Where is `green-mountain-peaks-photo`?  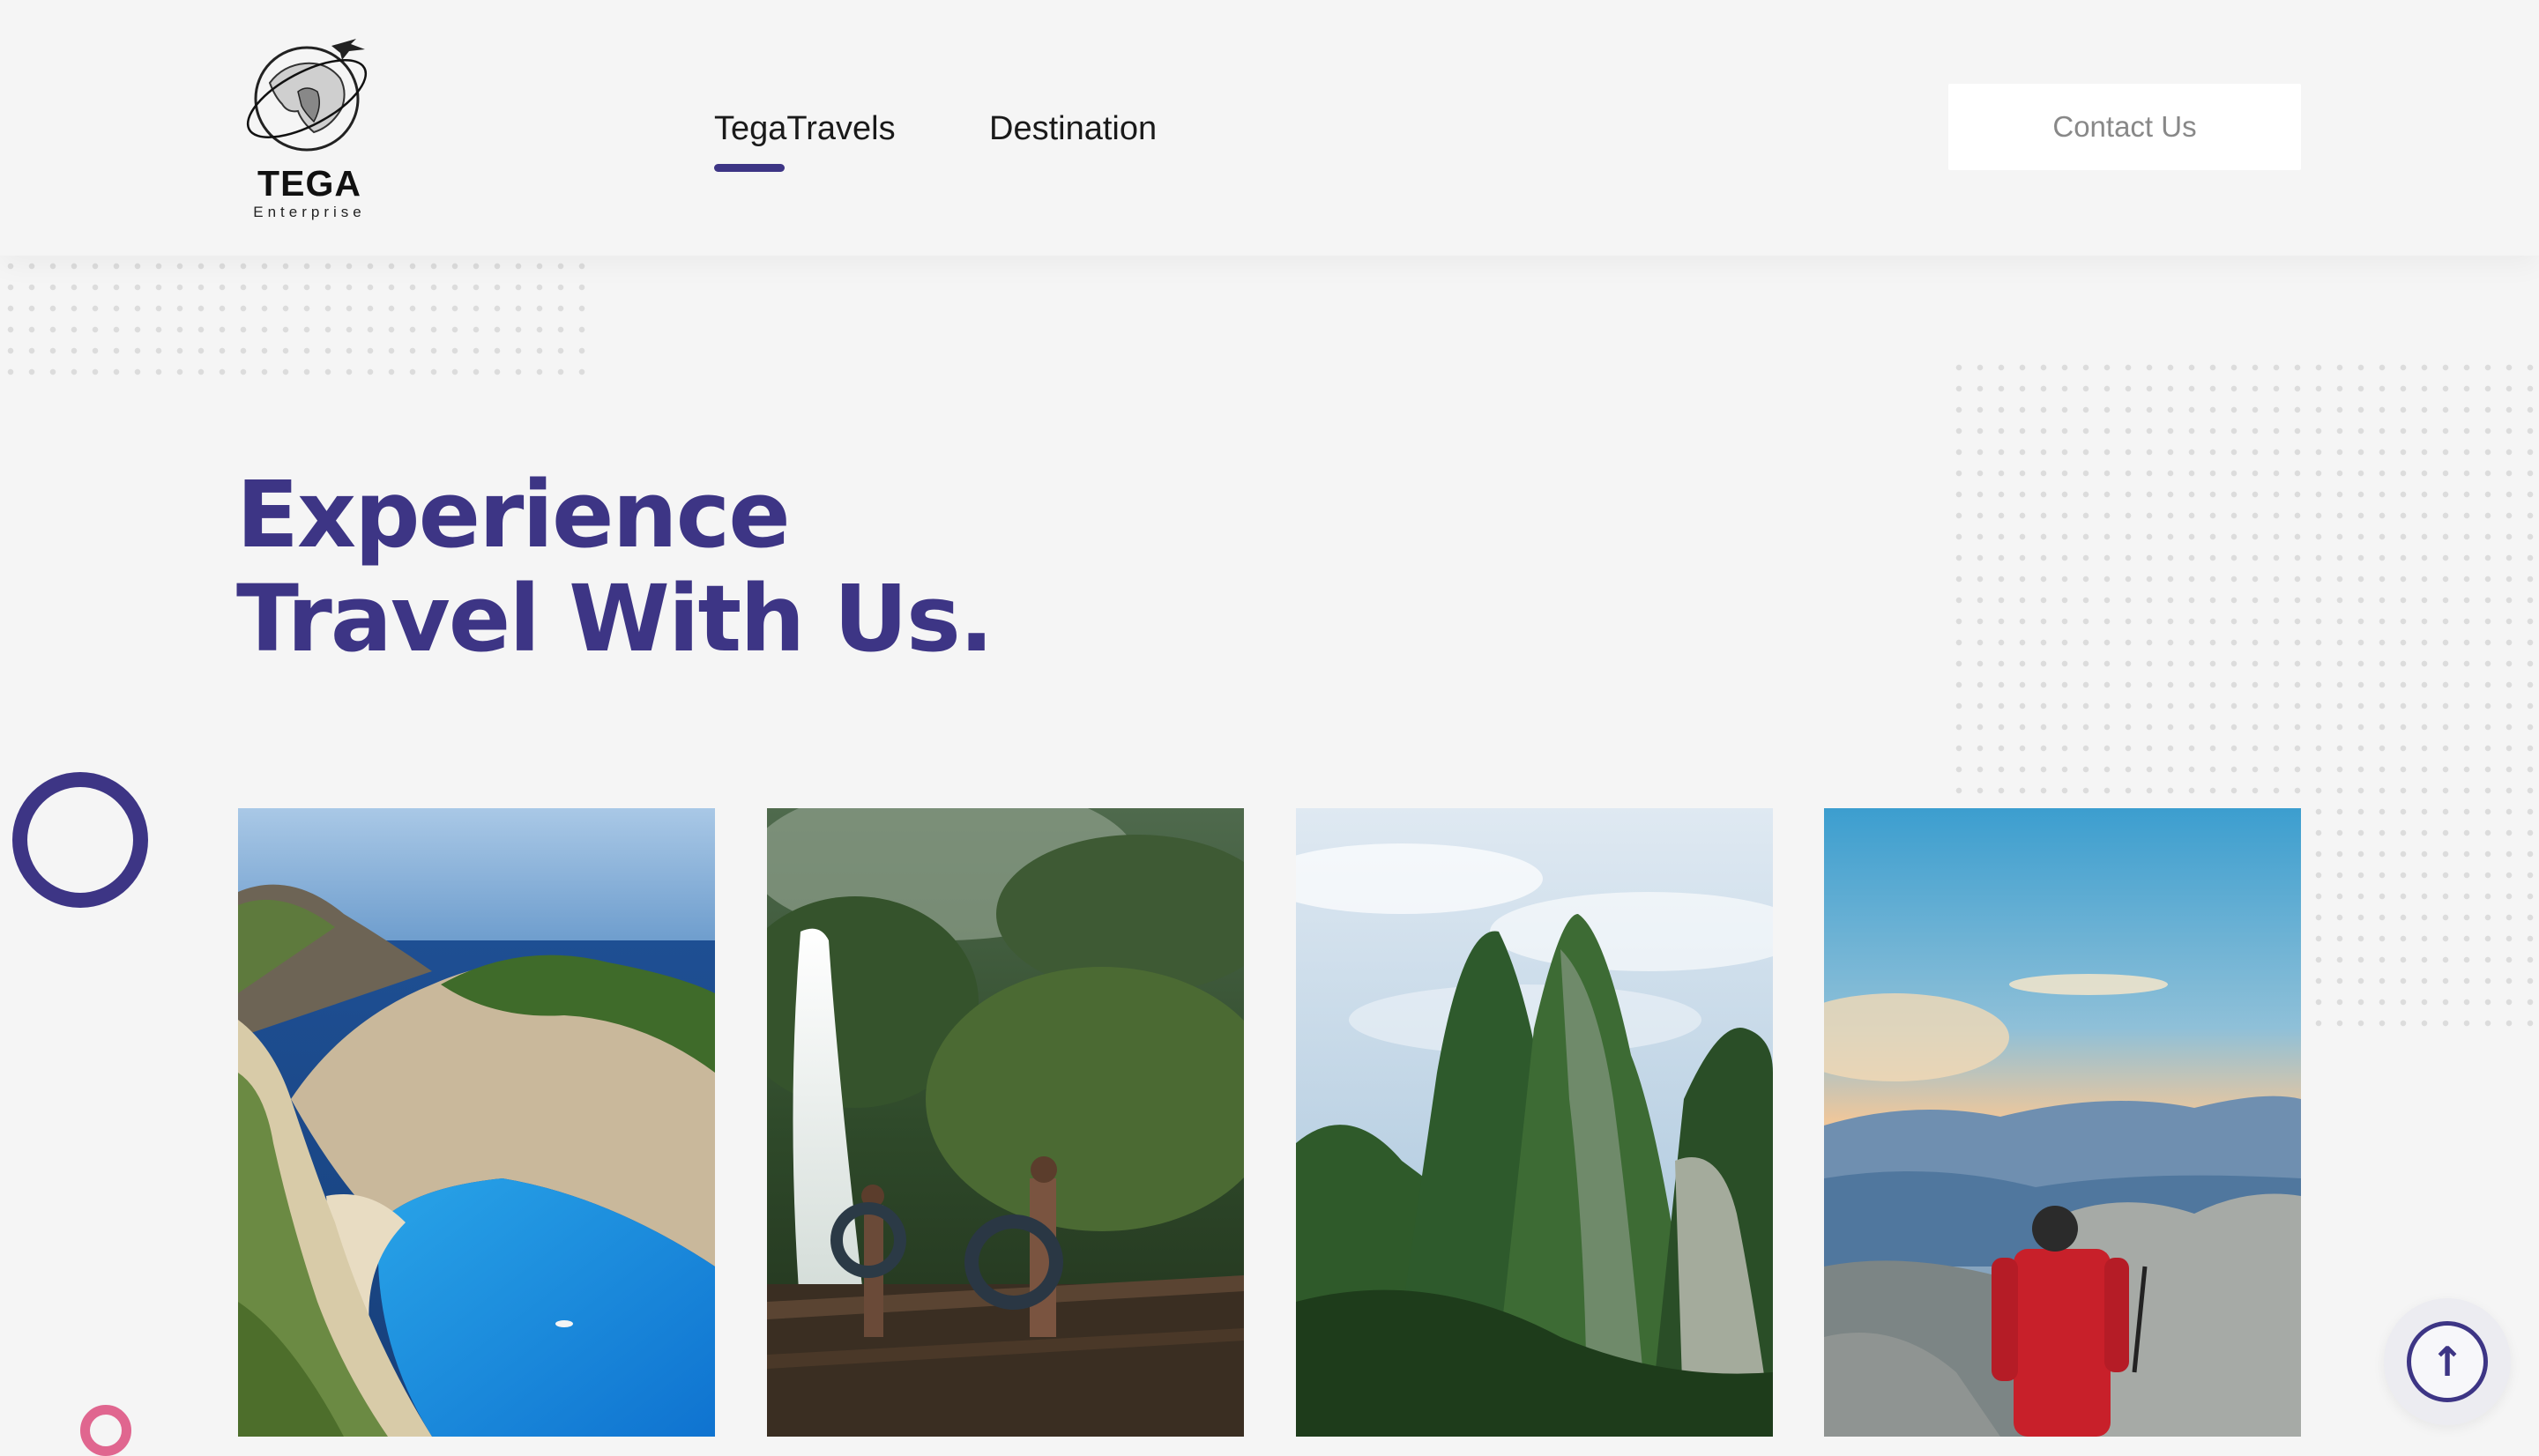 green-mountain-peaks-photo is located at coordinates (1534, 1122).